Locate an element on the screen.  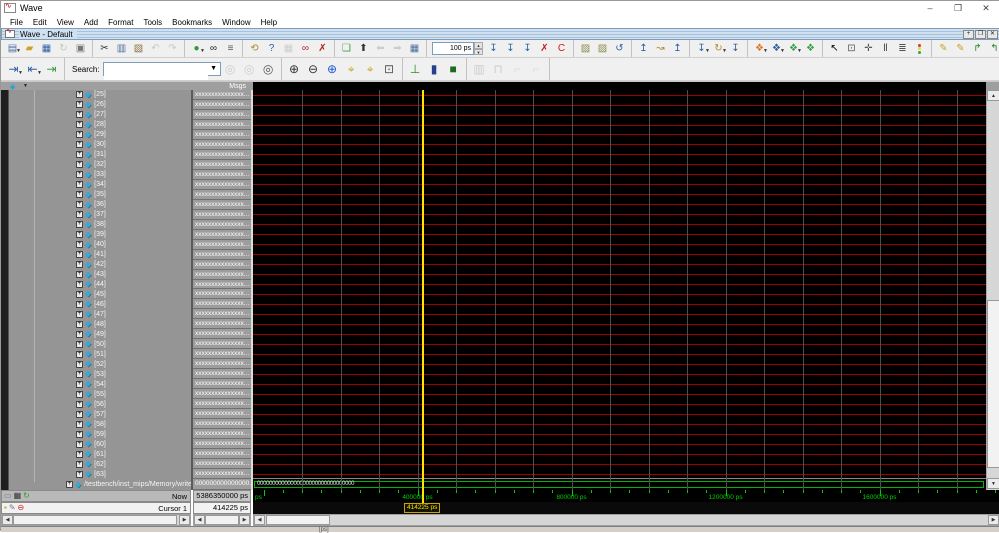
zoom-mode-button: ⊡ is located at coordinates (389, 69).